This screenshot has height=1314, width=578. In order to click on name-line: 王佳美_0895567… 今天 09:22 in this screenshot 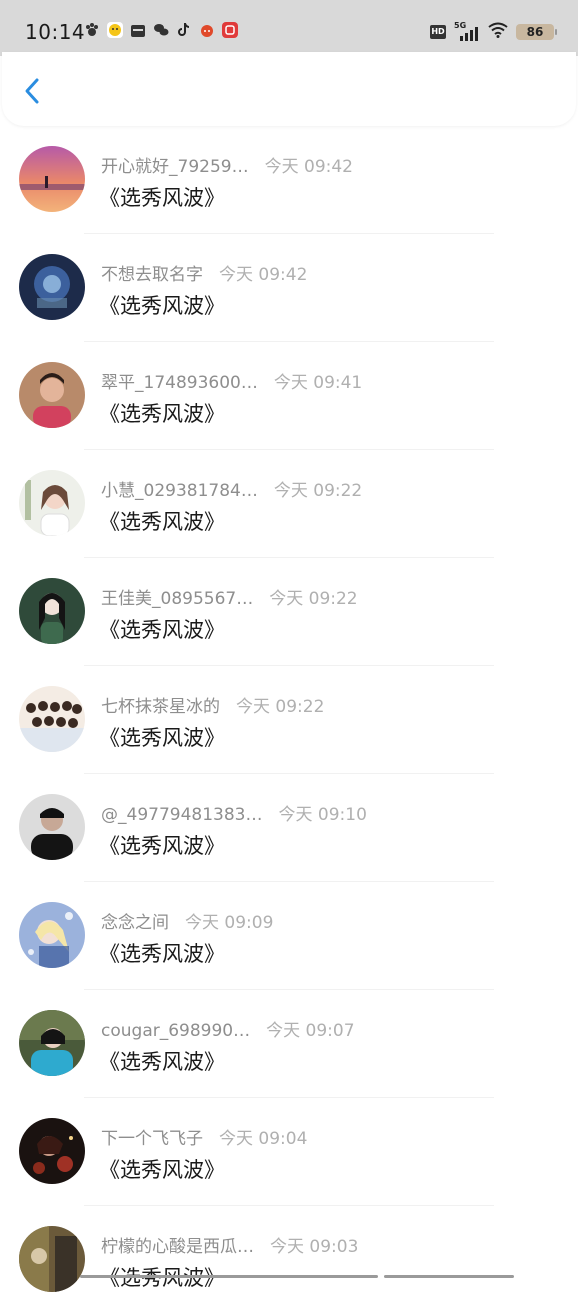, I will do `click(229, 596)`.